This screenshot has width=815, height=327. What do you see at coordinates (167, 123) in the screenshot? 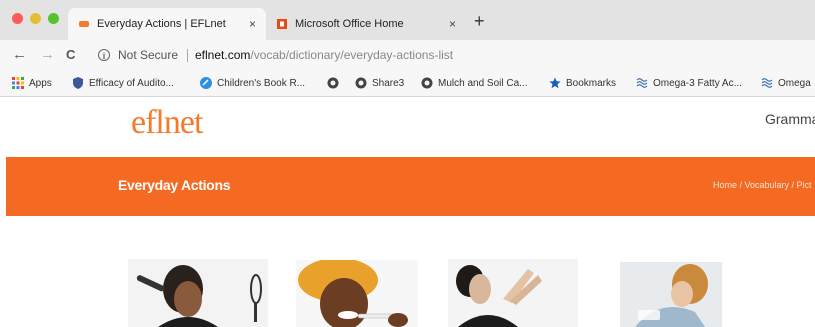
I see `eflnet-logo: eflnet` at bounding box center [167, 123].